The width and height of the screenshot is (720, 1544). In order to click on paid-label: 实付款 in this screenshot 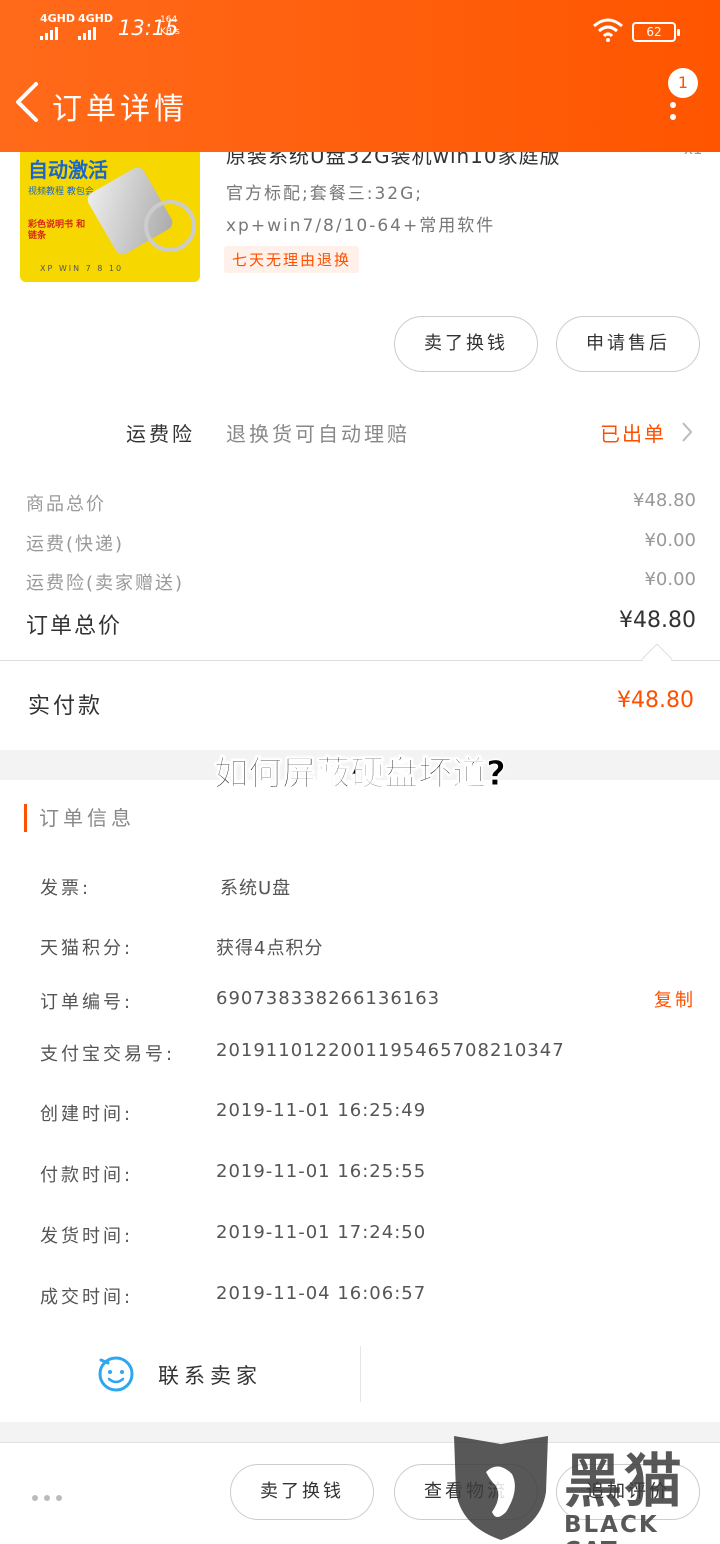, I will do `click(66, 706)`.